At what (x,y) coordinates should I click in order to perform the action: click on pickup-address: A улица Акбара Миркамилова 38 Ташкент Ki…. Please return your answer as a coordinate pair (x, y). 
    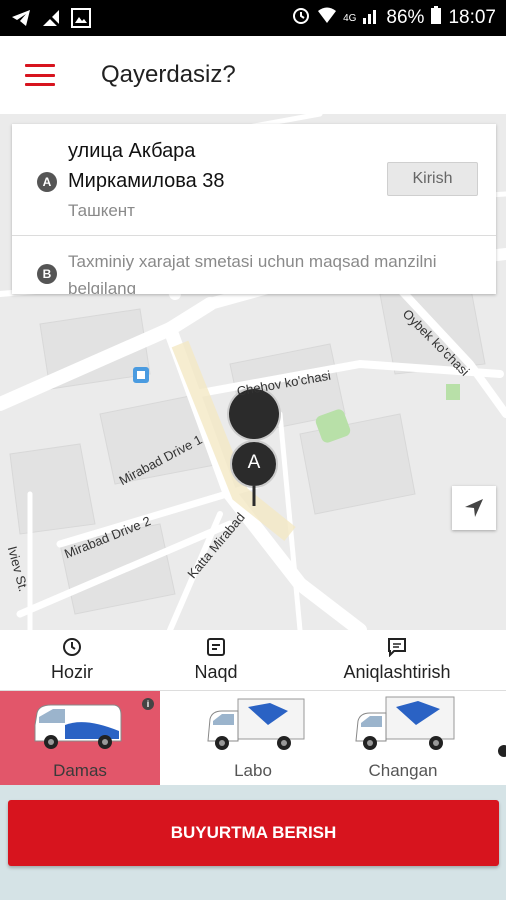
    Looking at the image, I should click on (254, 179).